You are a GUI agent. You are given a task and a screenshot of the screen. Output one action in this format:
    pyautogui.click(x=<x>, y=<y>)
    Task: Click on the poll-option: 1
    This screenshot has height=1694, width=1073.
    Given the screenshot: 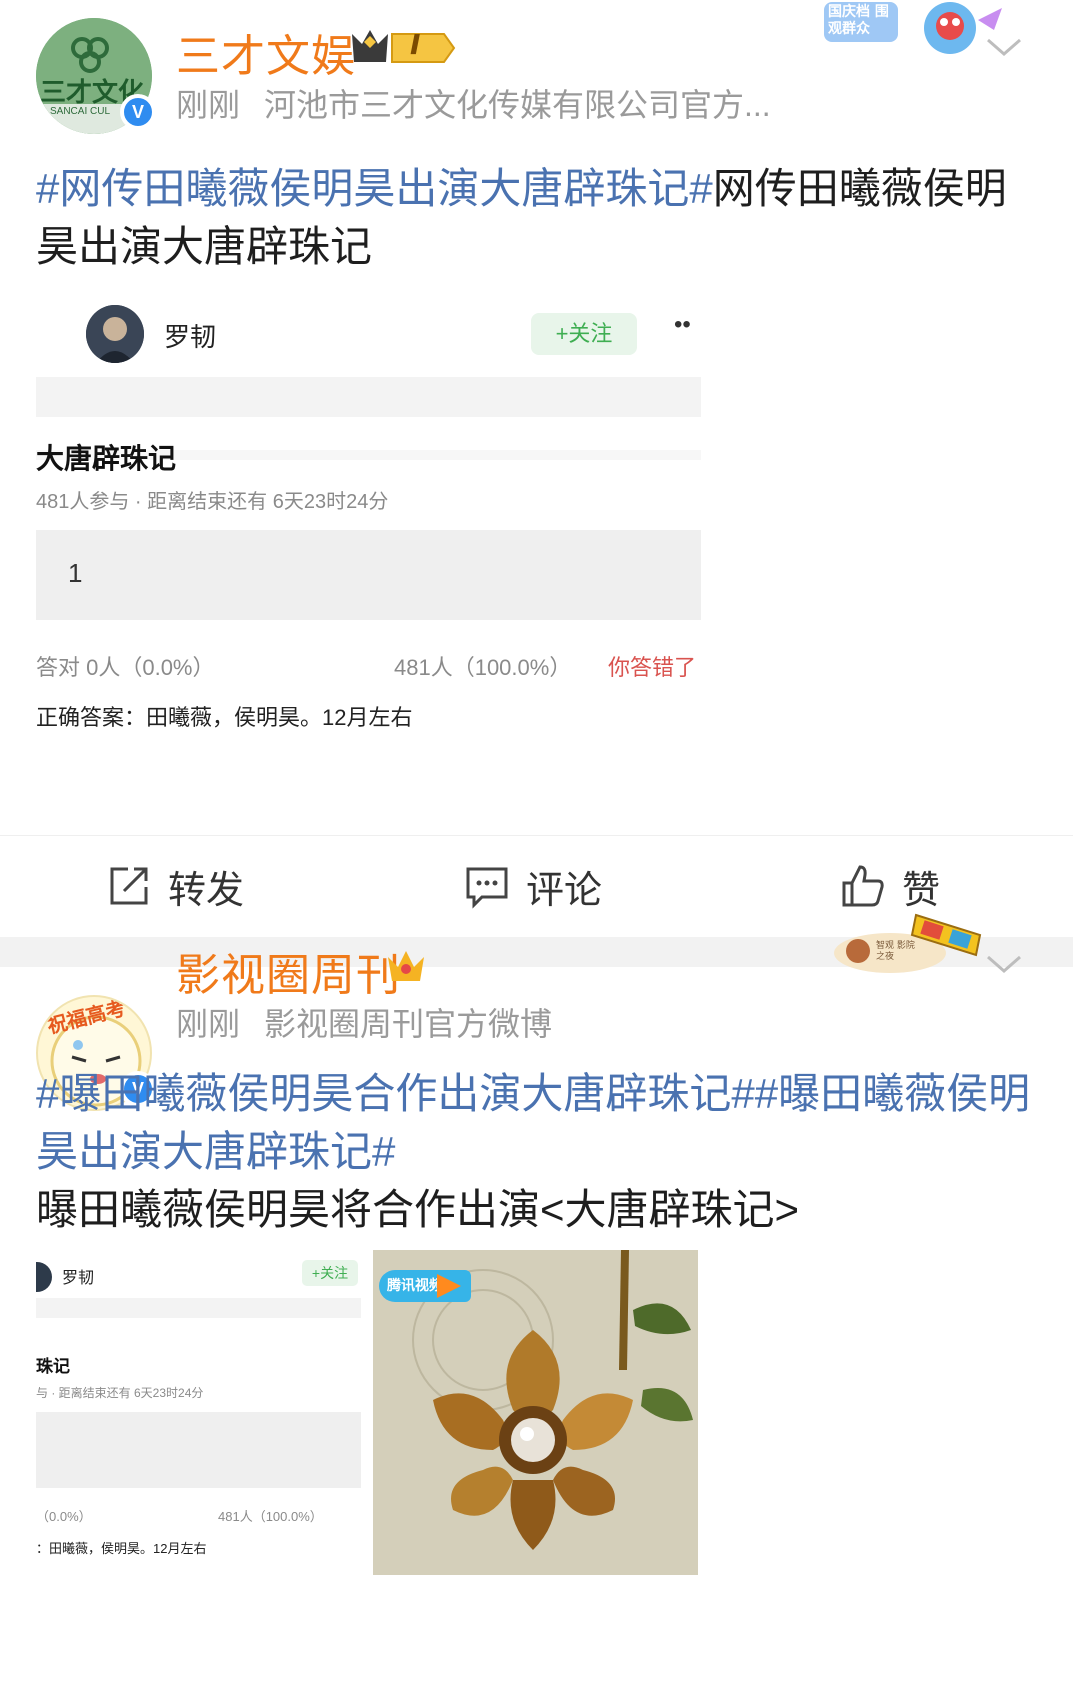 What is the action you would take?
    pyautogui.click(x=368, y=575)
    